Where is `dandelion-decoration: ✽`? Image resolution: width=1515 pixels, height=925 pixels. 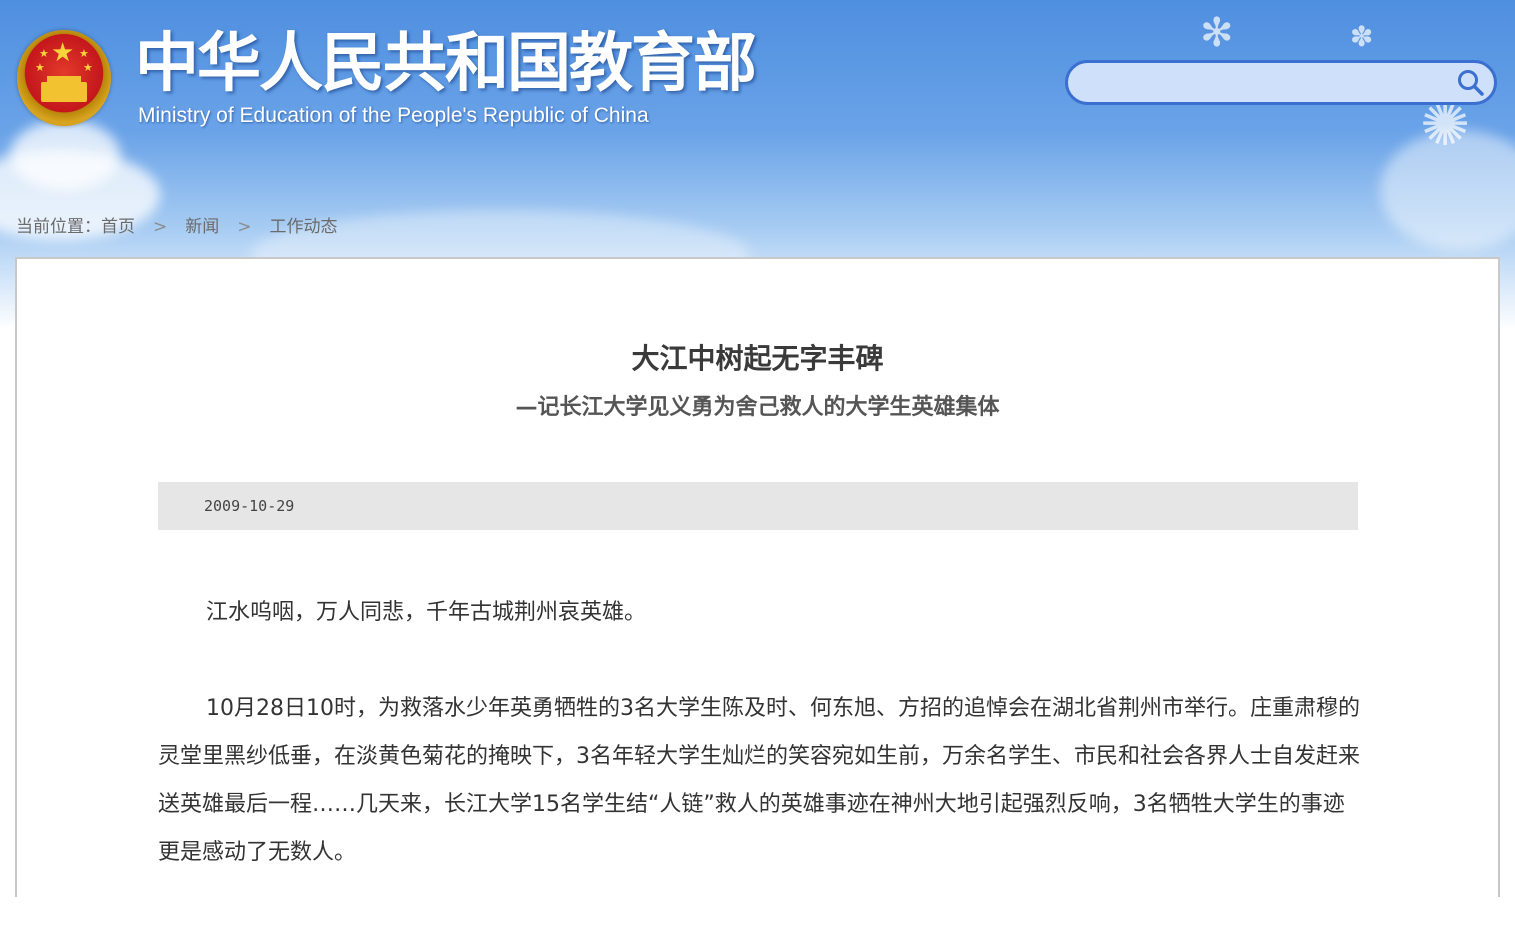 dandelion-decoration: ✽ is located at coordinates (1362, 36).